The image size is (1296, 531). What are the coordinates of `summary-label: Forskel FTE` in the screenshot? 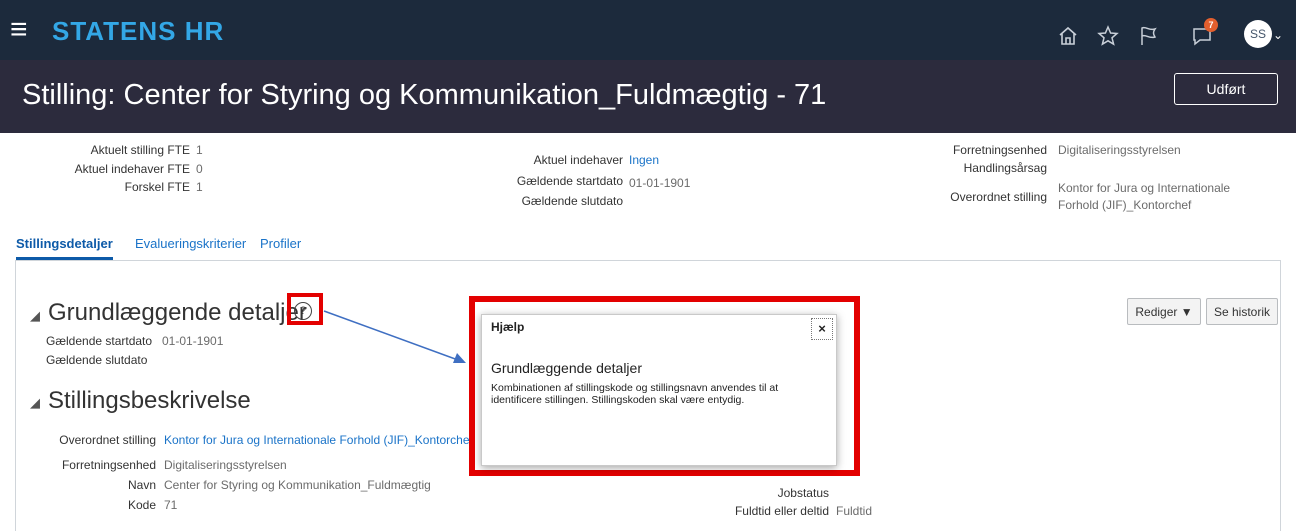 It's located at (157, 187).